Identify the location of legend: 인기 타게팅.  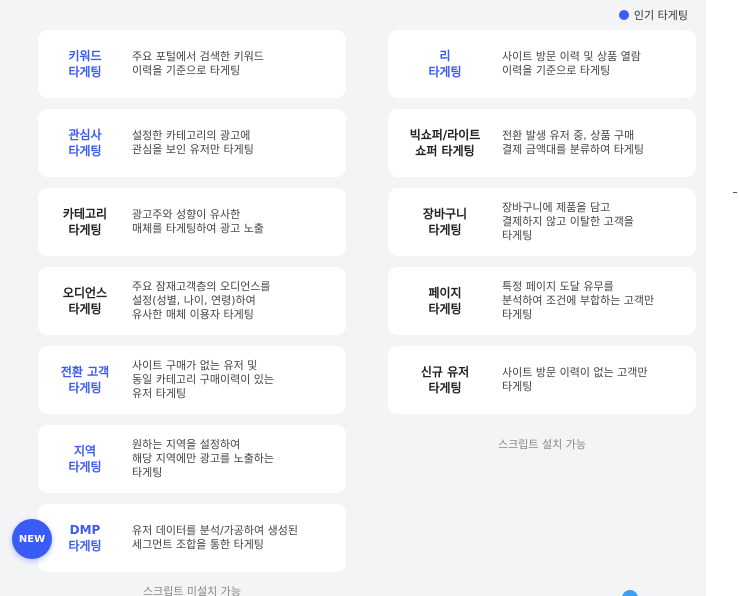
(653, 15).